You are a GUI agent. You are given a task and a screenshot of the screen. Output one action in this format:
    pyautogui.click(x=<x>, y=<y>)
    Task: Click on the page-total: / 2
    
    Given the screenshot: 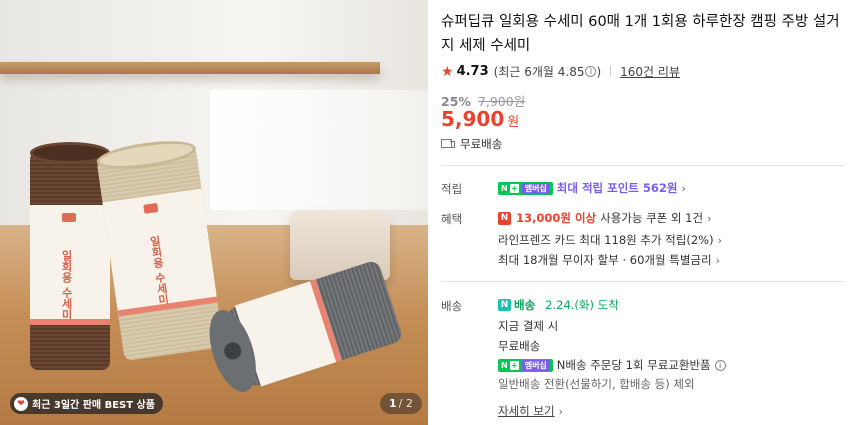 What is the action you would take?
    pyautogui.click(x=405, y=403)
    